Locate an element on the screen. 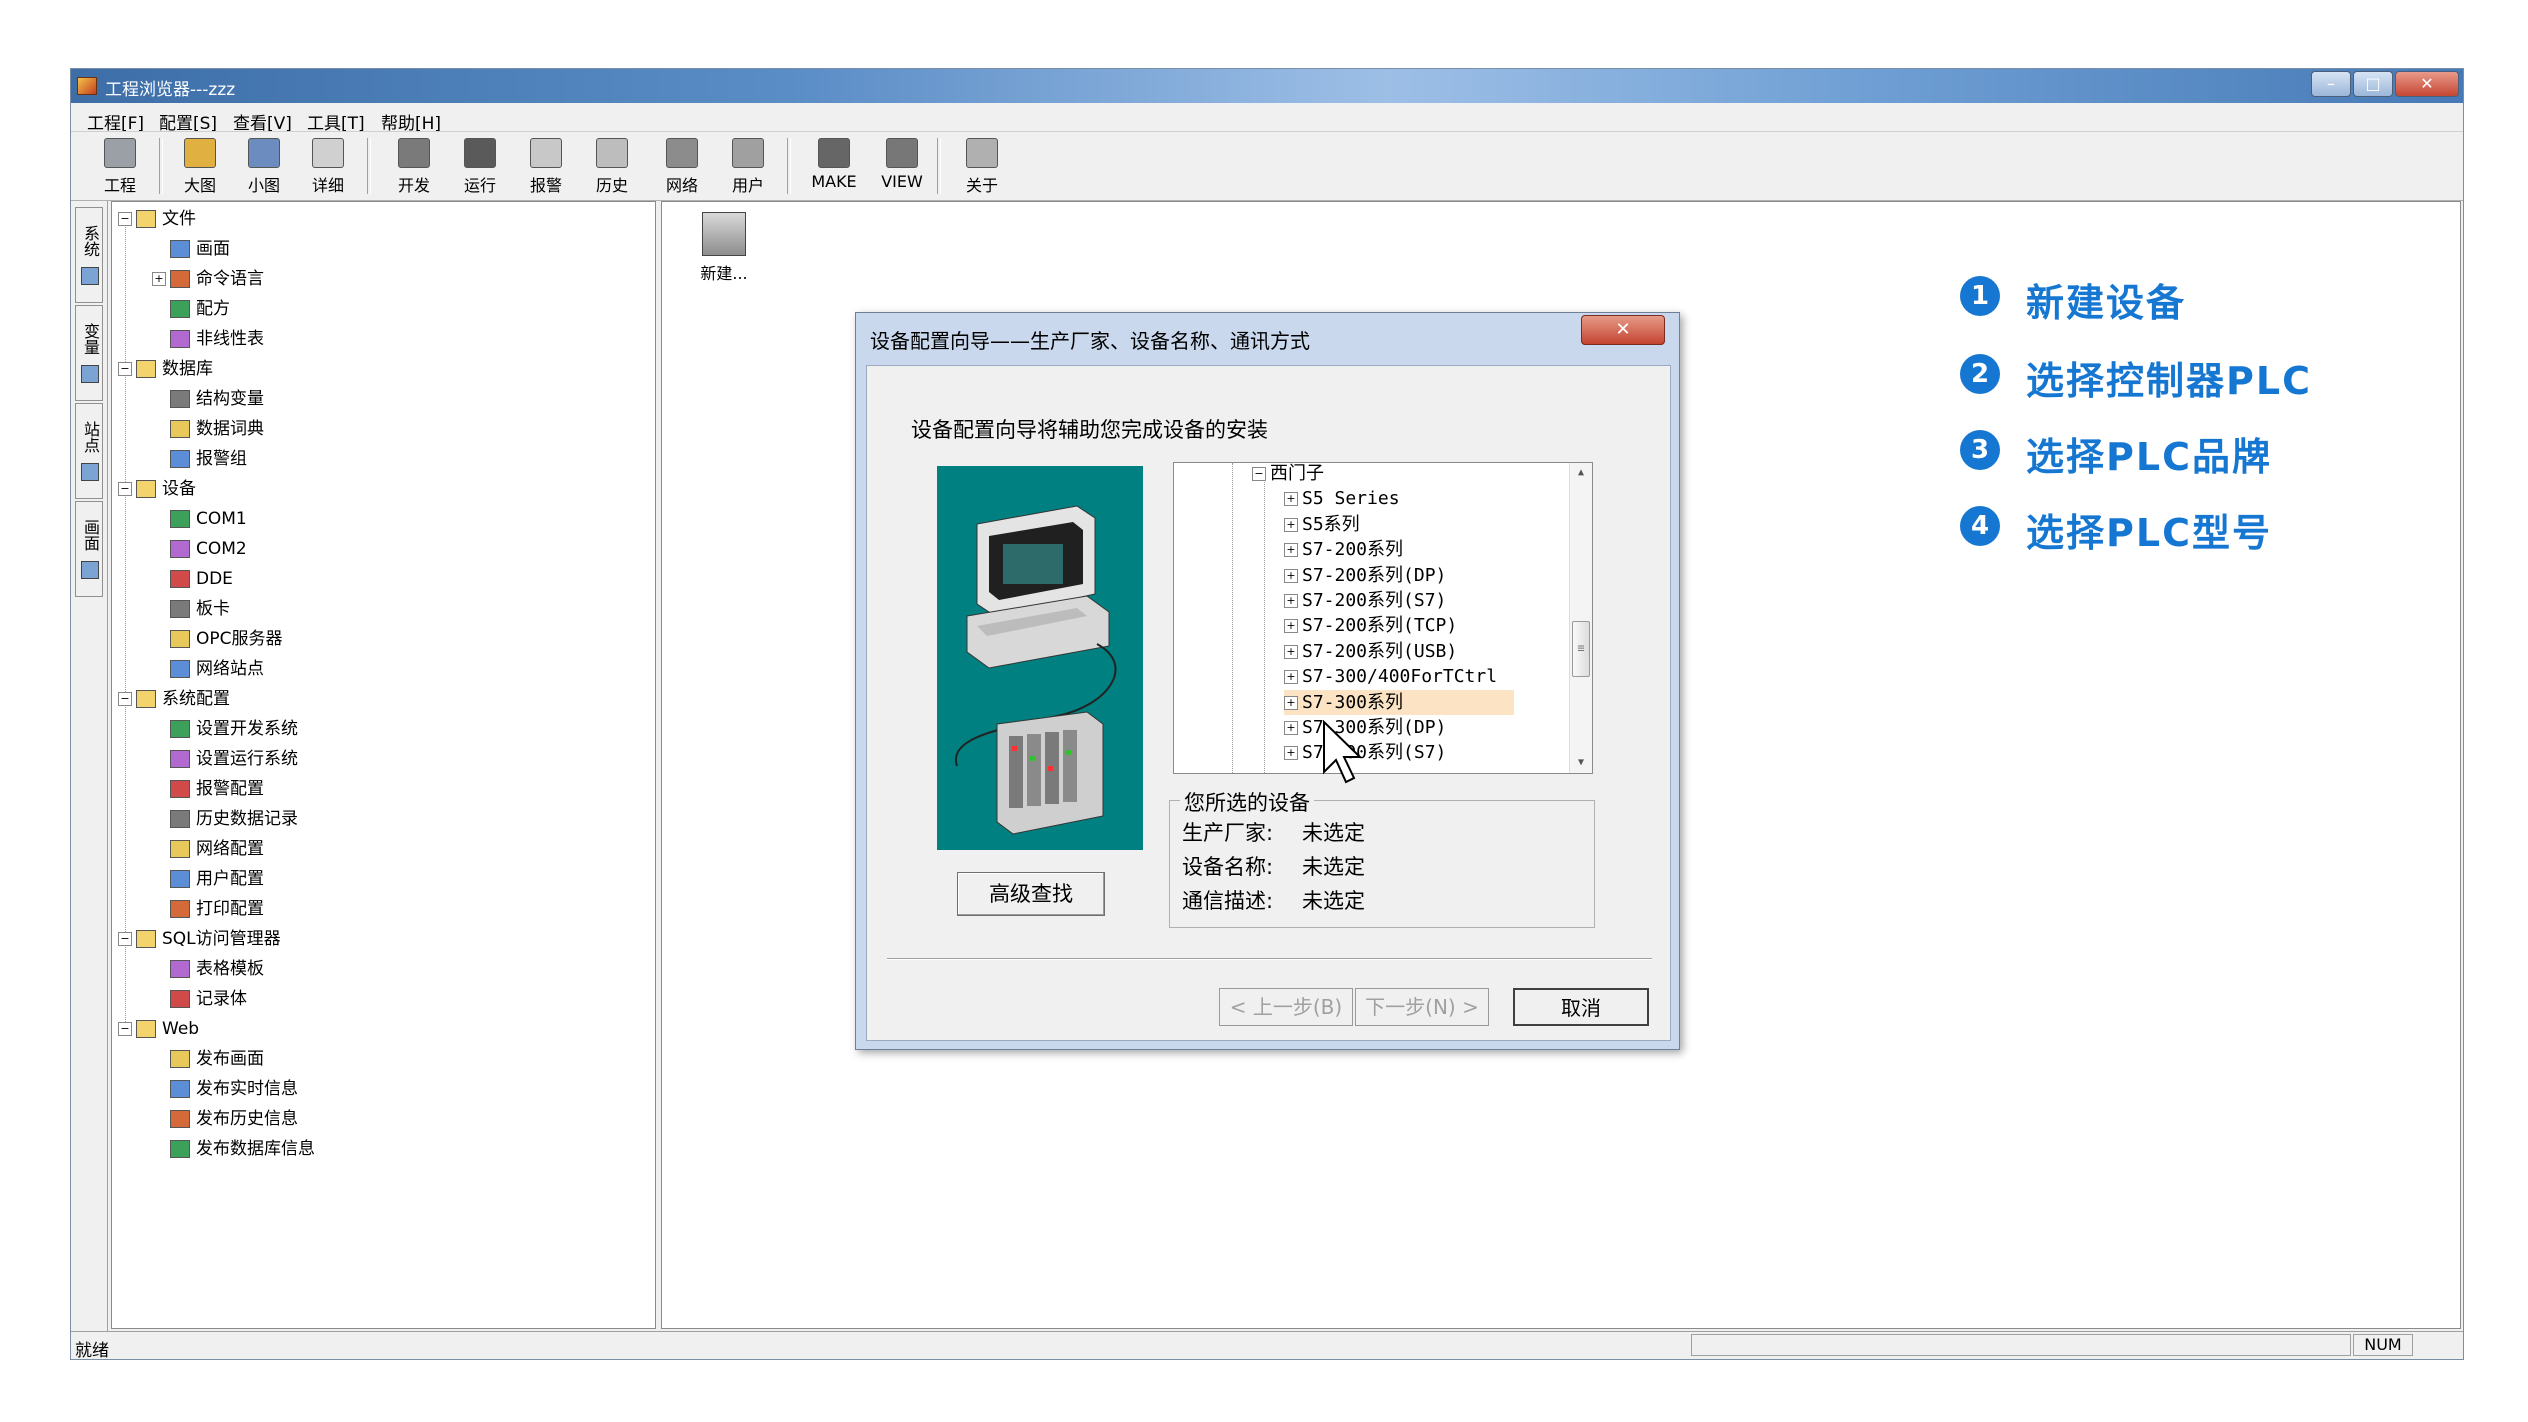 This screenshot has width=2528, height=1422. tree-item: 网络配置 is located at coordinates (208, 849).